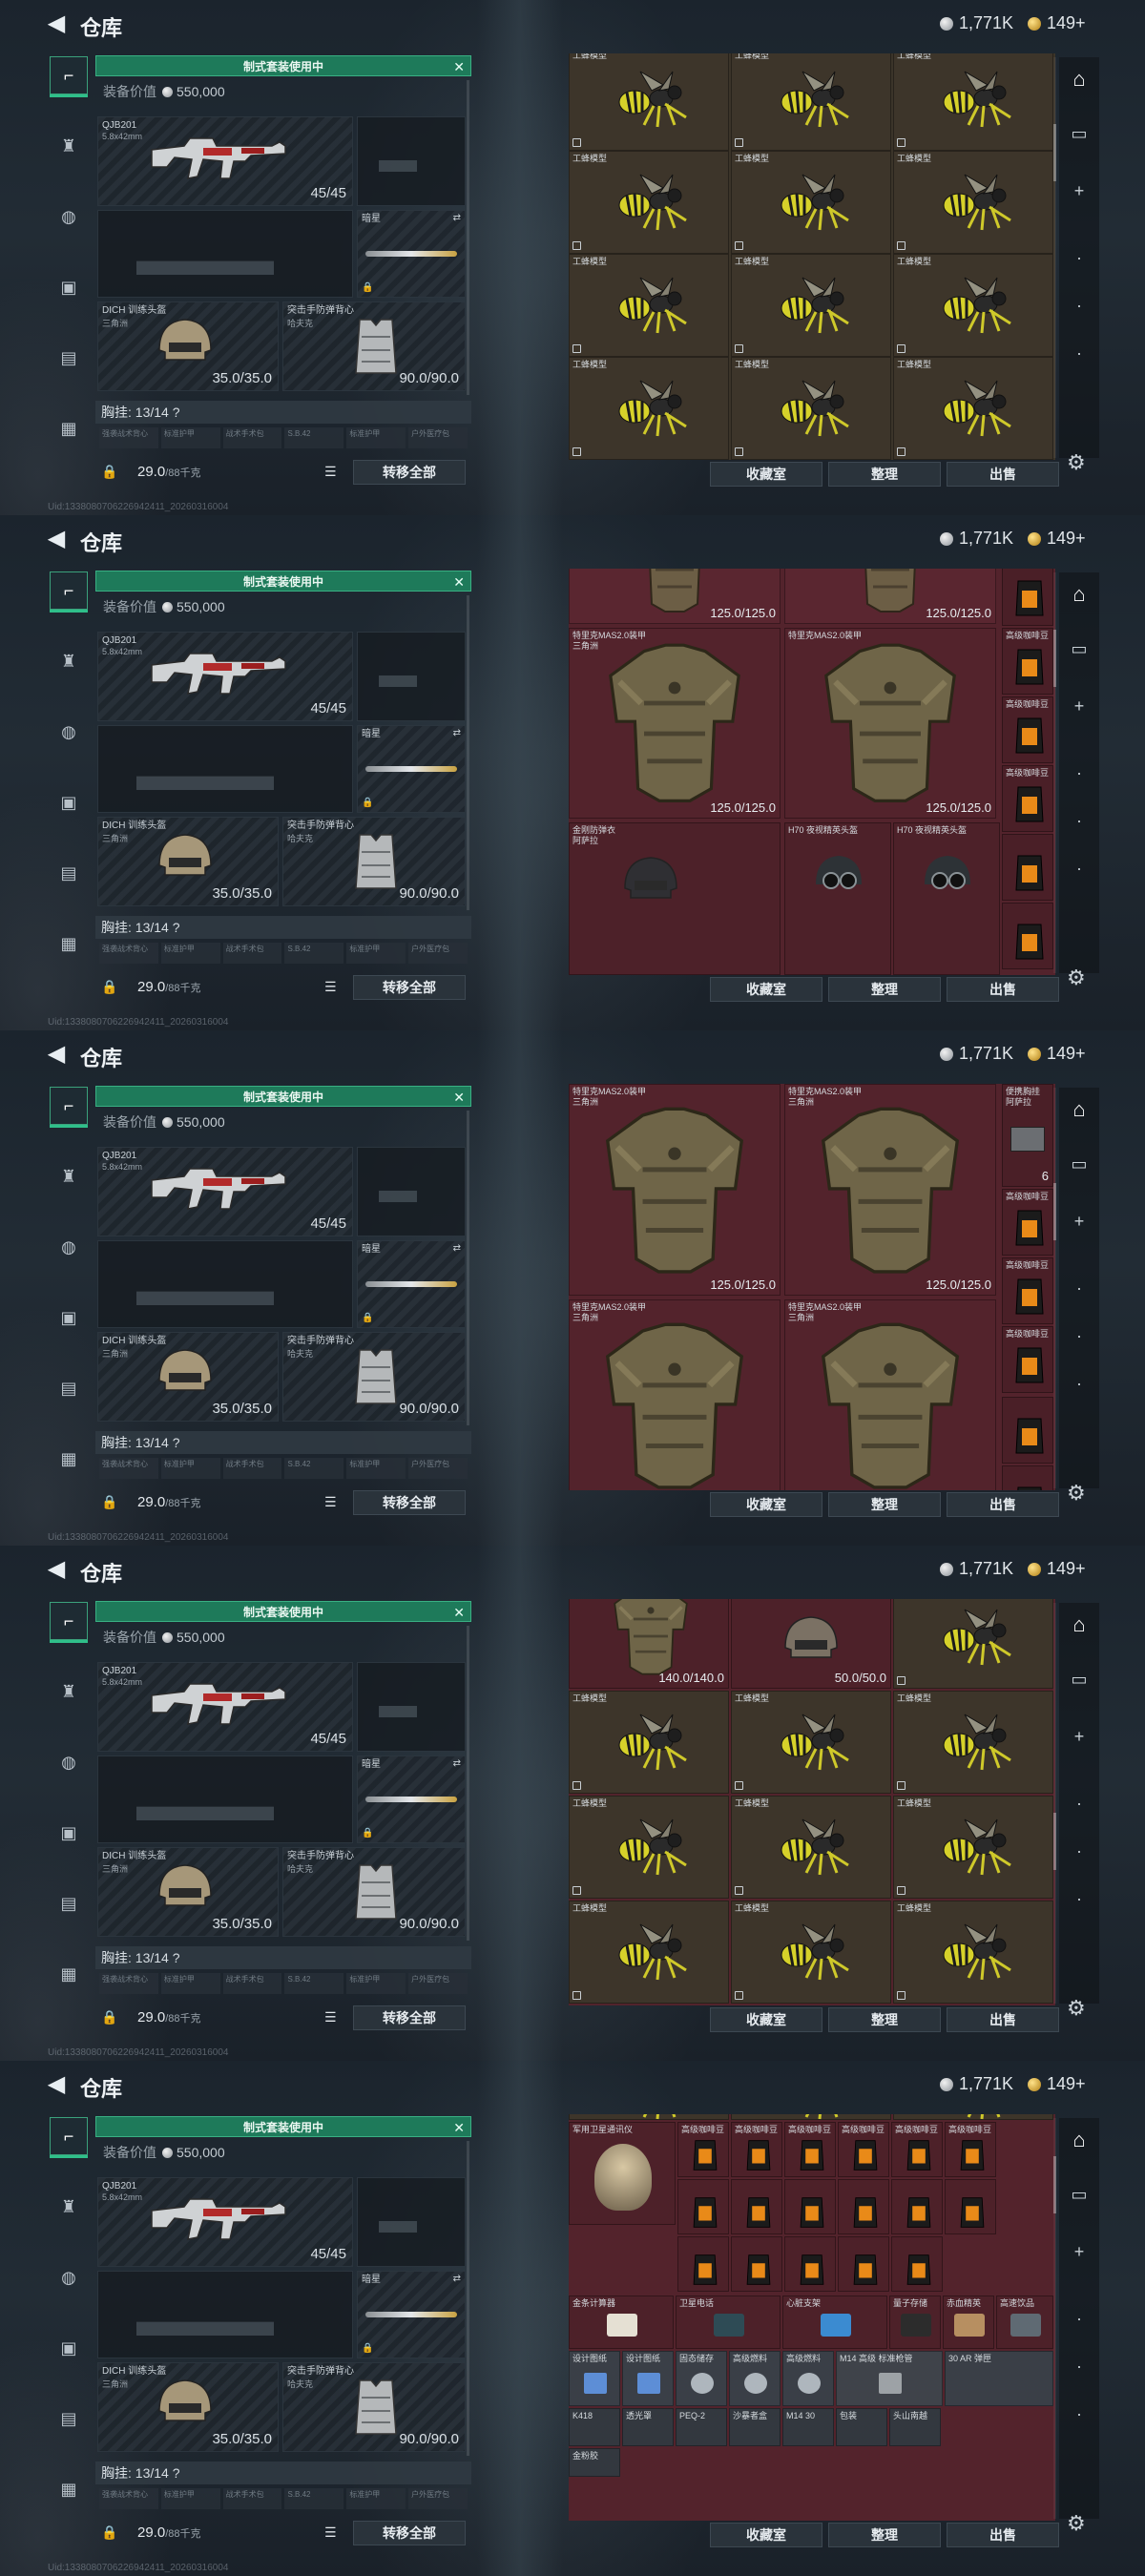  I want to click on stash-item-magazine: 30 AR 弹匣, so click(999, 2378).